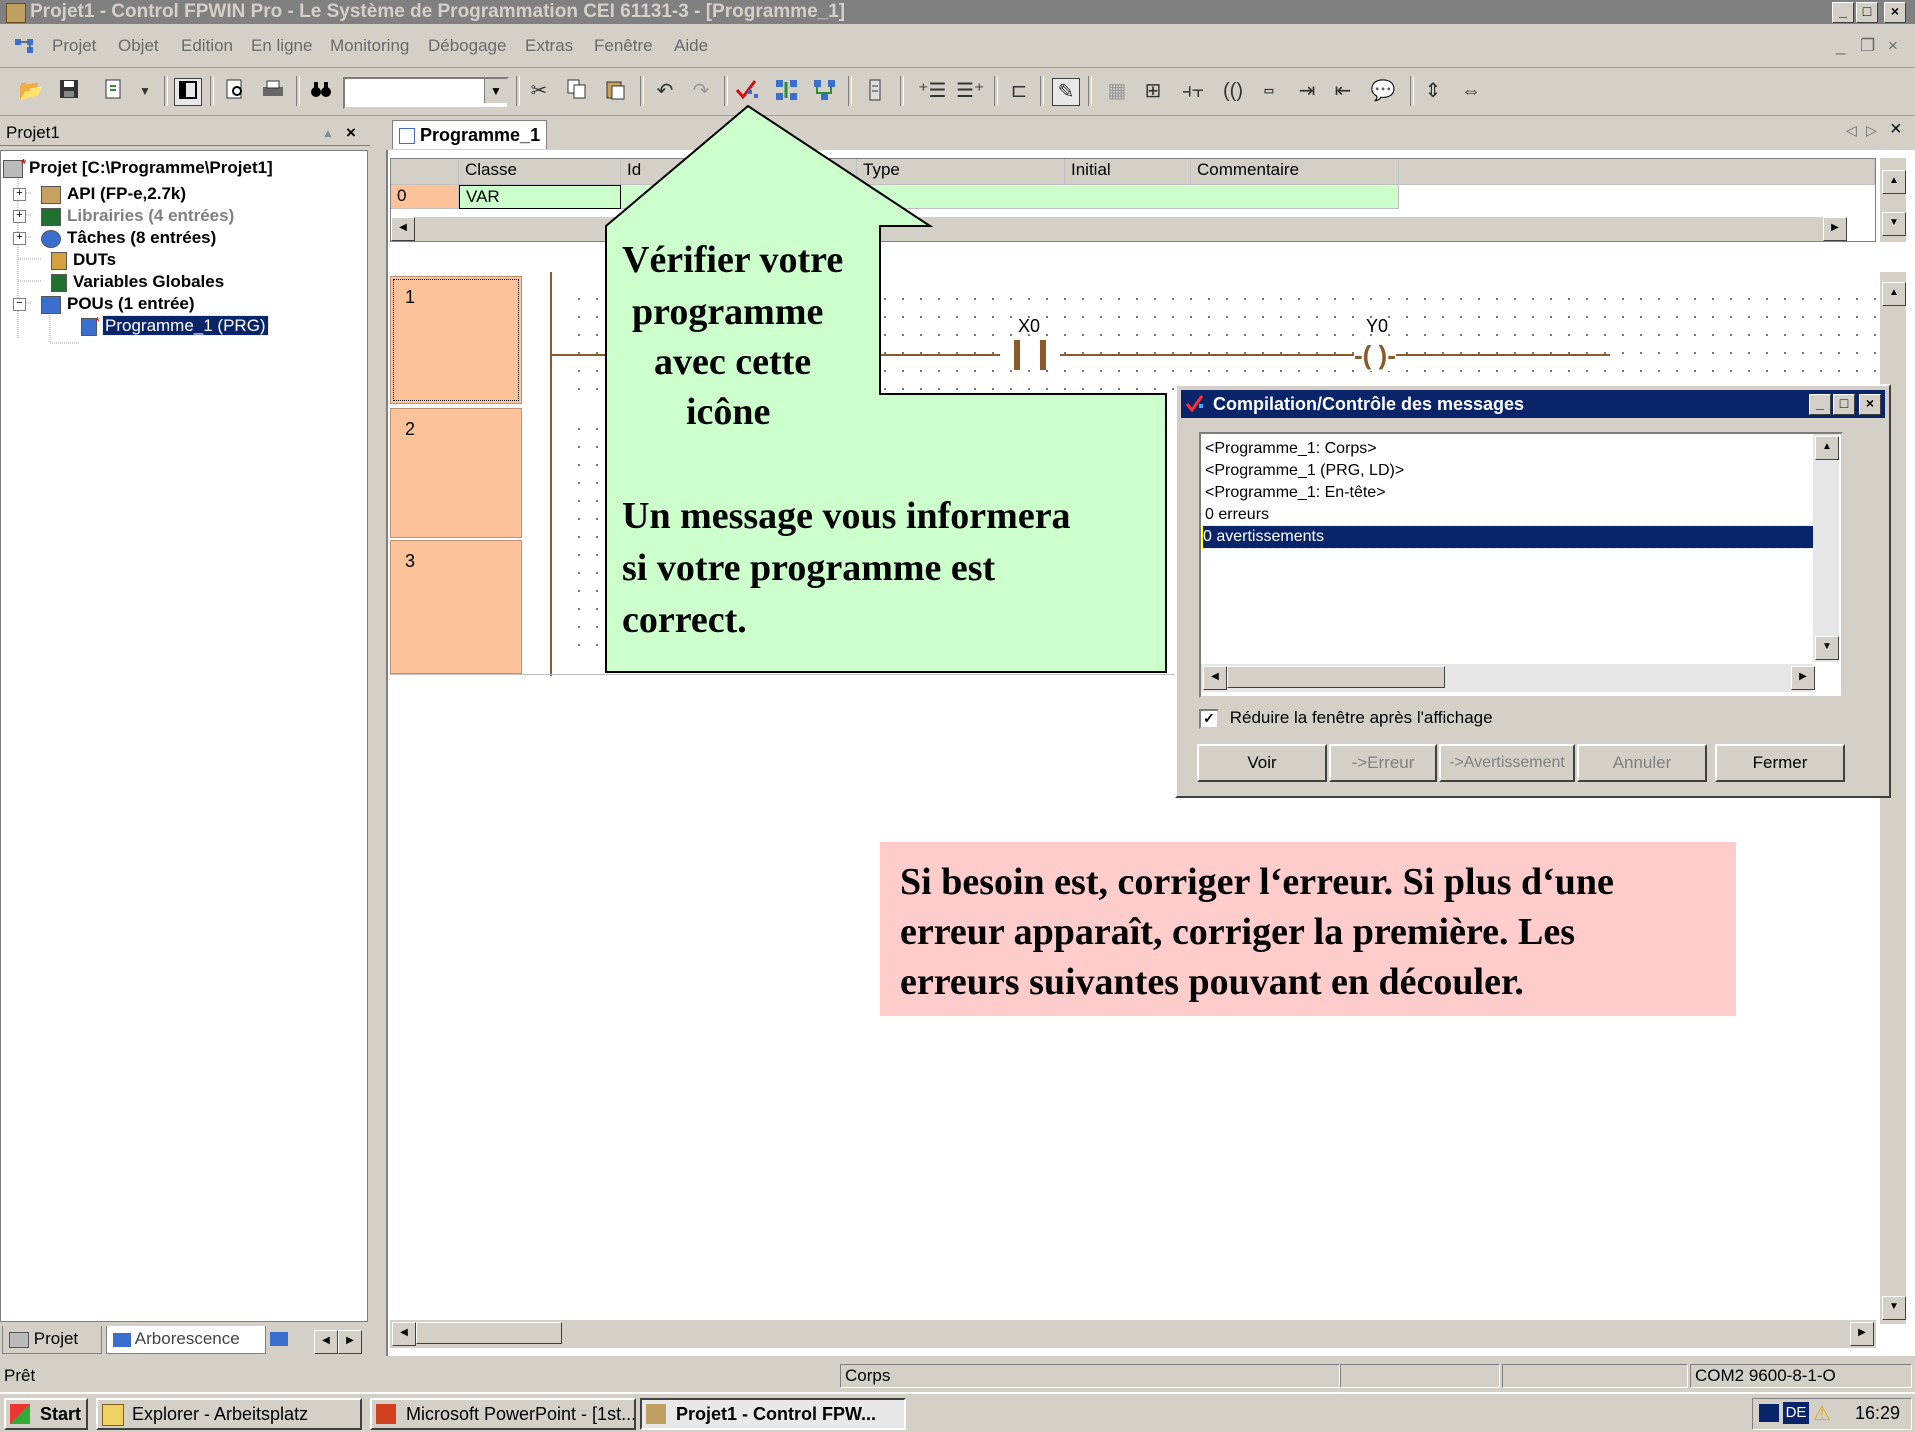  Describe the element at coordinates (175, 325) in the screenshot. I see `tree-item-programme-1: * Programme_1 (PRG)` at that location.